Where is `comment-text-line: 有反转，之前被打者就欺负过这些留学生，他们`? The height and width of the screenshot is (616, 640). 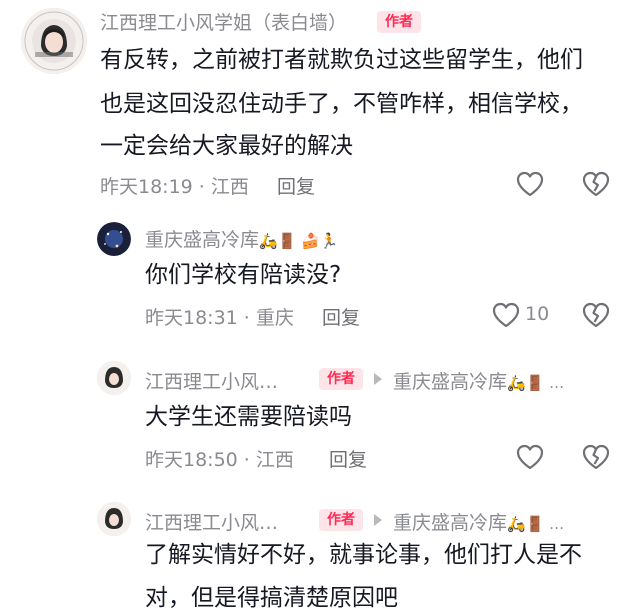
comment-text-line: 有反转，之前被打者就欺负过这些留学生，他们 is located at coordinates (341, 60).